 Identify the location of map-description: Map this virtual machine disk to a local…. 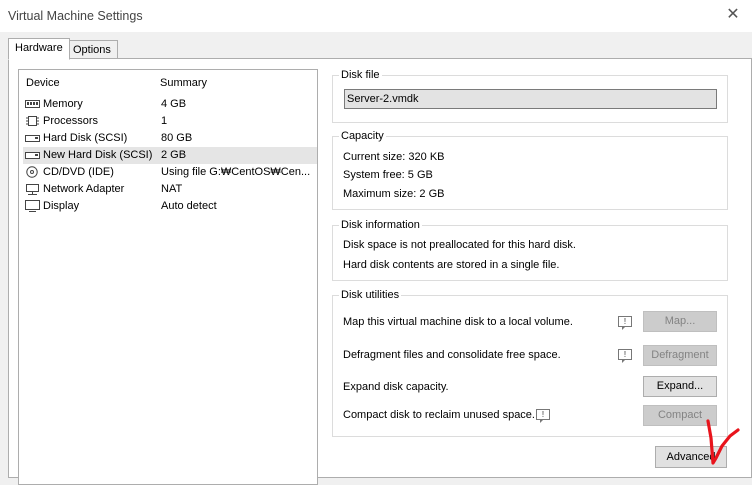
(458, 322).